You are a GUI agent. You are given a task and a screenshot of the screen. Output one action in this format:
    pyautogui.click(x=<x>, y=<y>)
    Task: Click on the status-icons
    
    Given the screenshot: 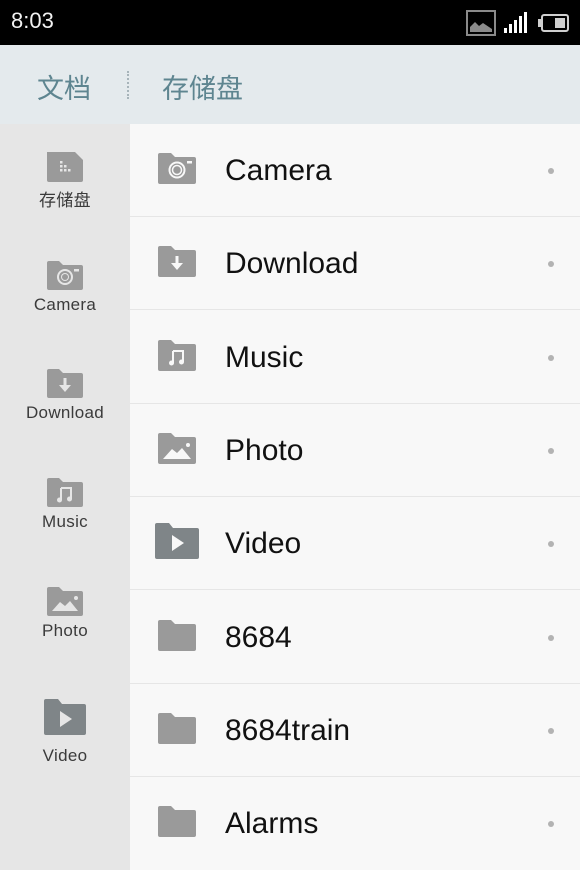 What is the action you would take?
    pyautogui.click(x=518, y=23)
    